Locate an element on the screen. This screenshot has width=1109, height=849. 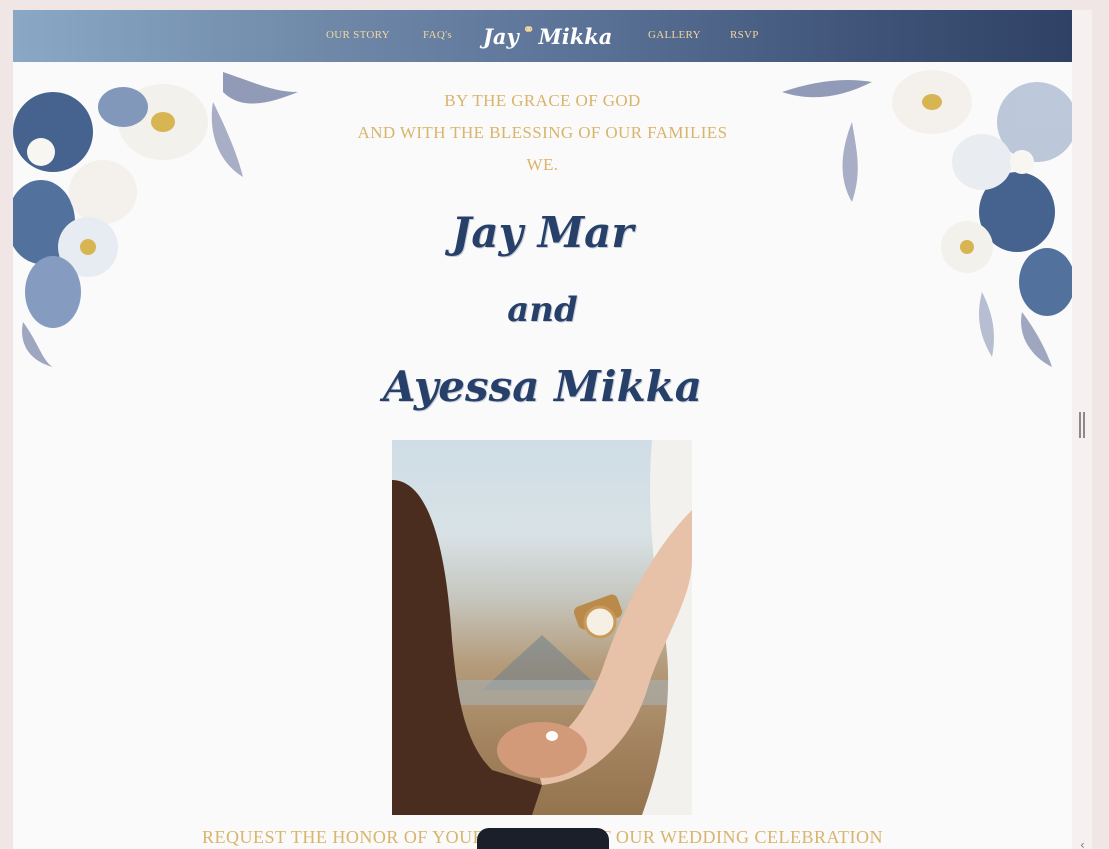
groom-name: Jay Mar is located at coordinates (542, 232).